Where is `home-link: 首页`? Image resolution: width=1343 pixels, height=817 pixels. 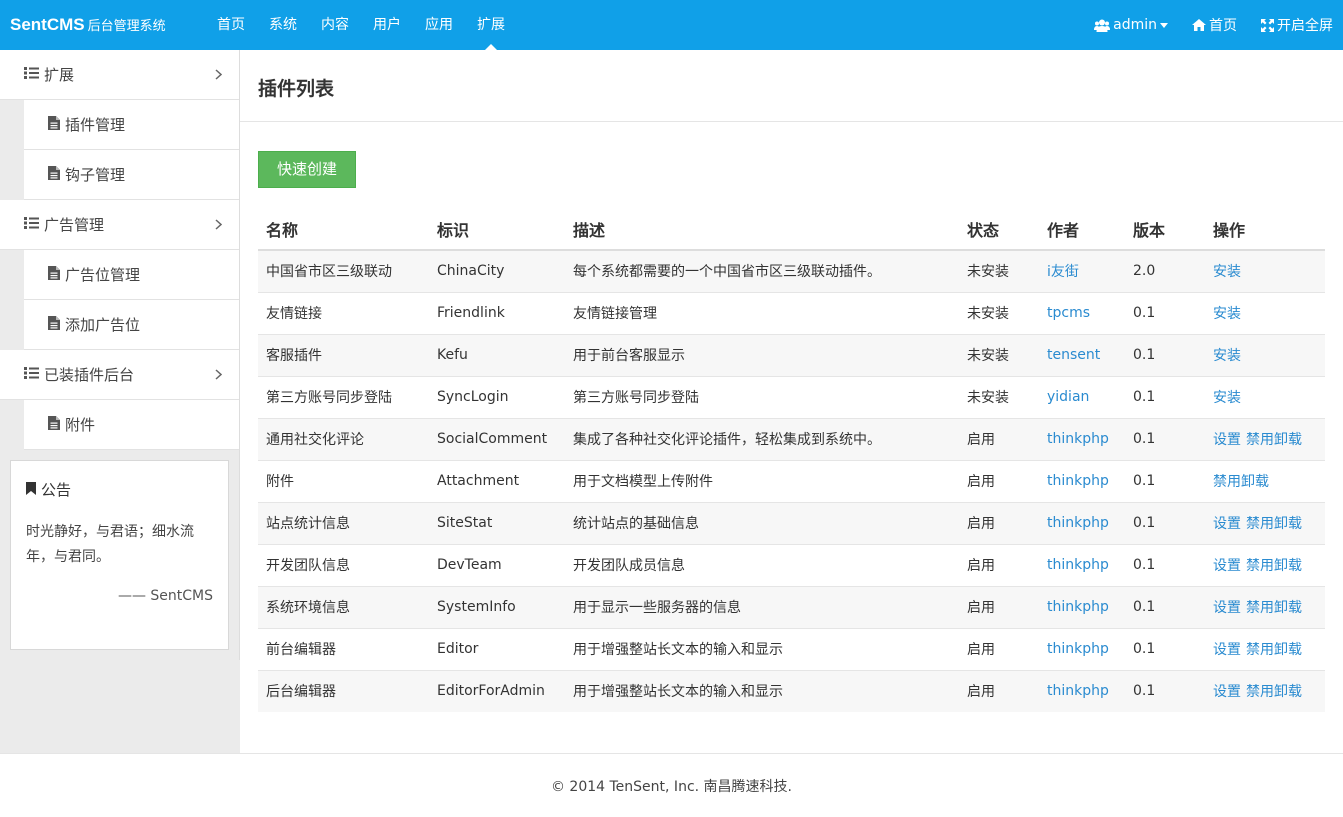 home-link: 首页 is located at coordinates (1214, 25).